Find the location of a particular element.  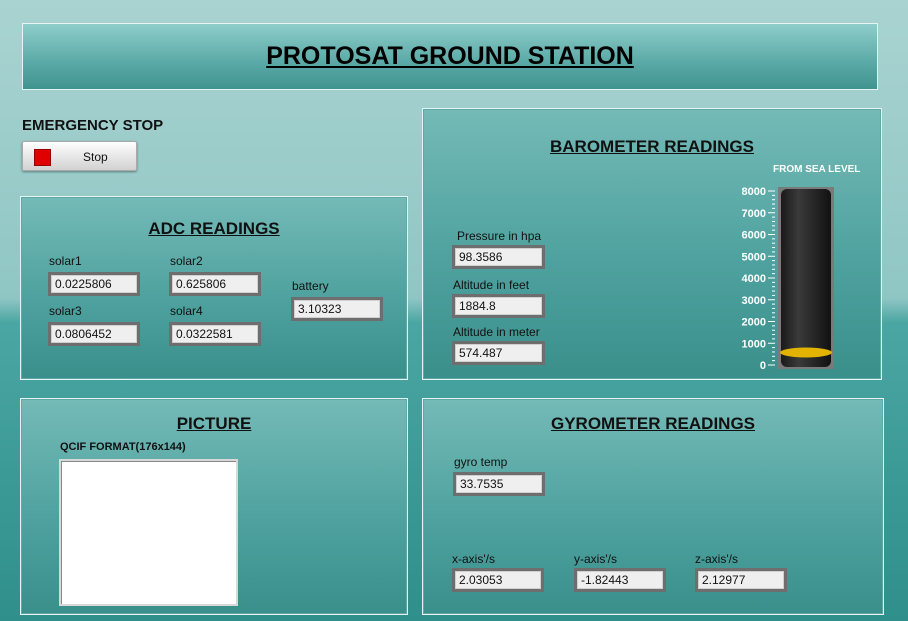

pressure-indicator: 98.3586 is located at coordinates (498, 257).